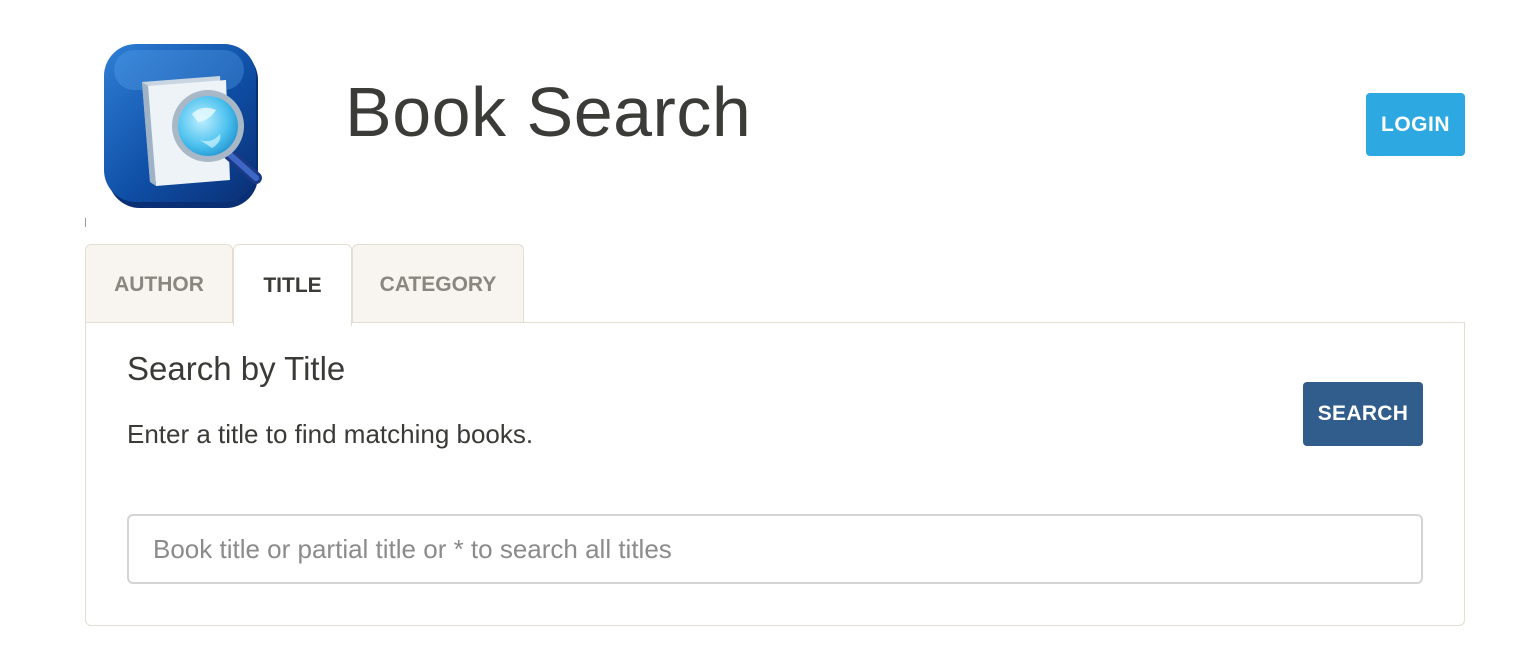 Image resolution: width=1538 pixels, height=668 pixels. Describe the element at coordinates (85, 222) in the screenshot. I see `divider` at that location.